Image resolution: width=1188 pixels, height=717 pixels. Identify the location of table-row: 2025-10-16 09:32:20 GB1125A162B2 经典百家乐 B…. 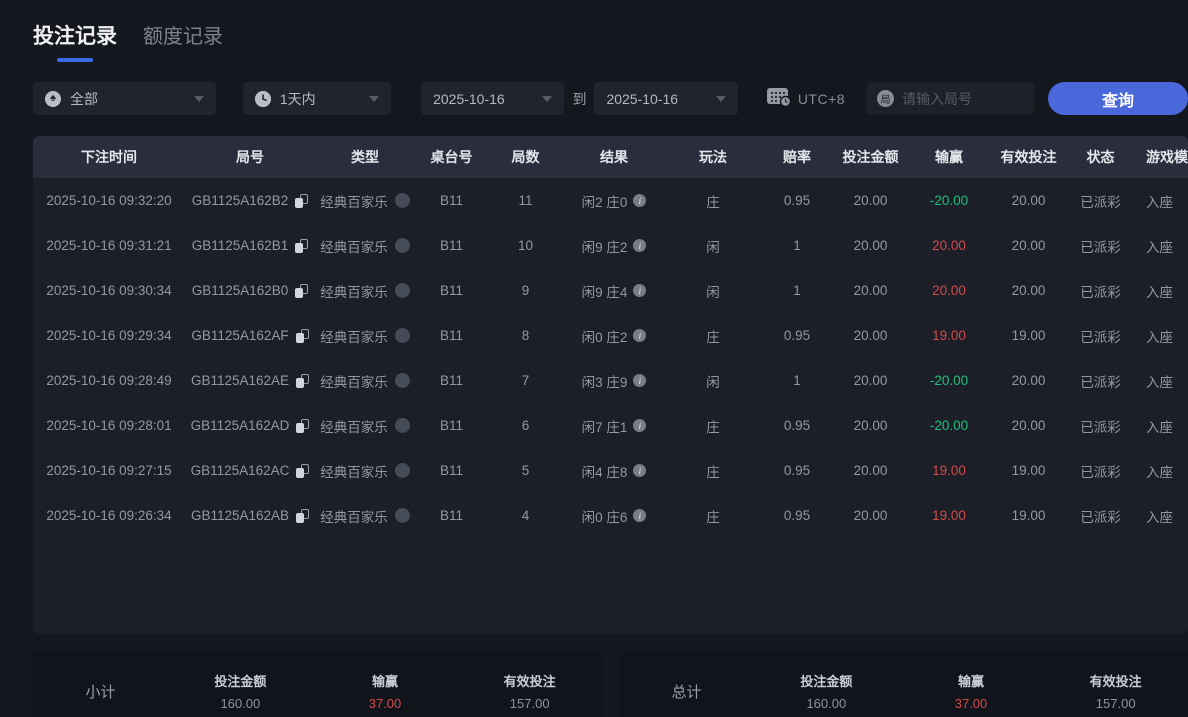
(610, 200).